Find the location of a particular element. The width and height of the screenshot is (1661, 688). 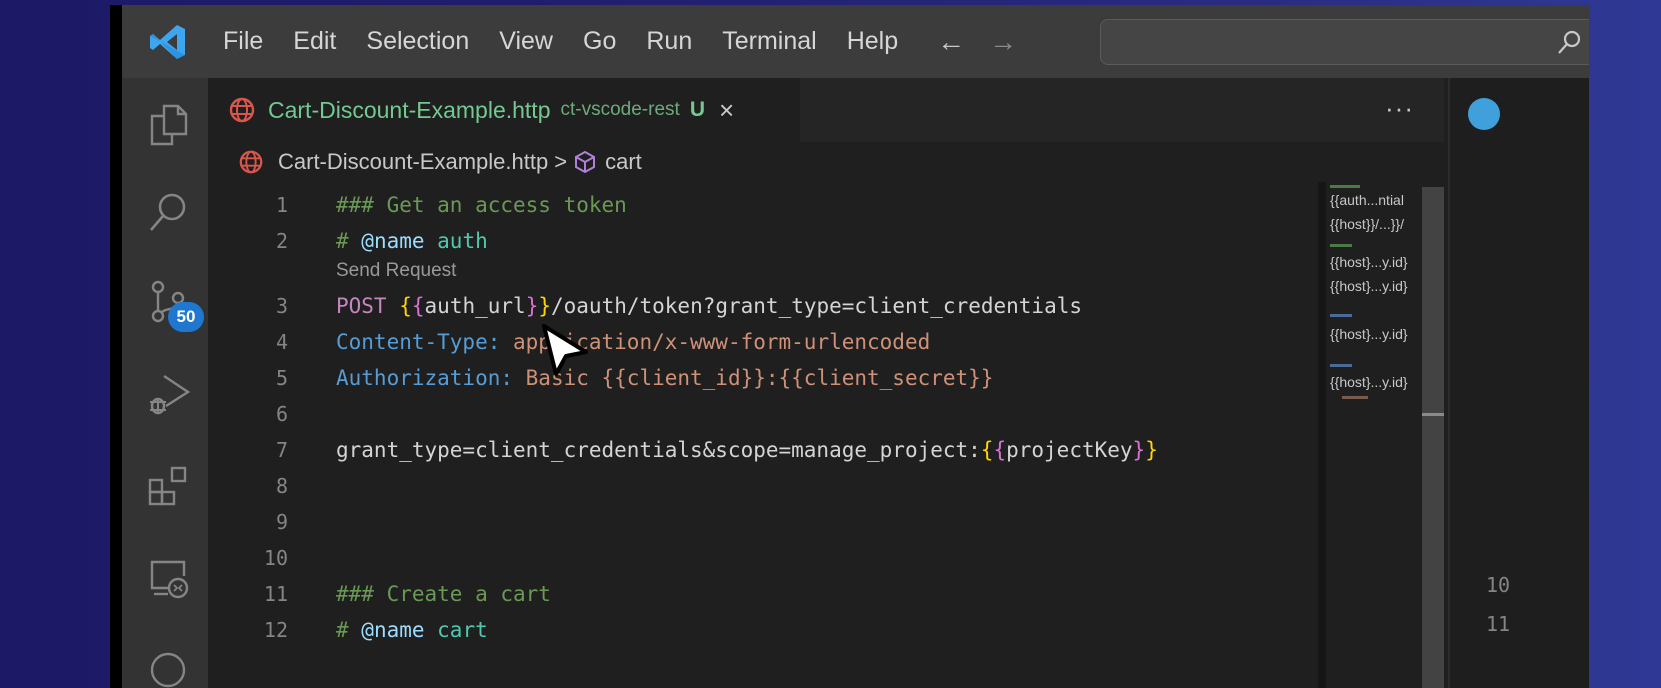

tab-description: ct-vscode-rest is located at coordinates (620, 109).